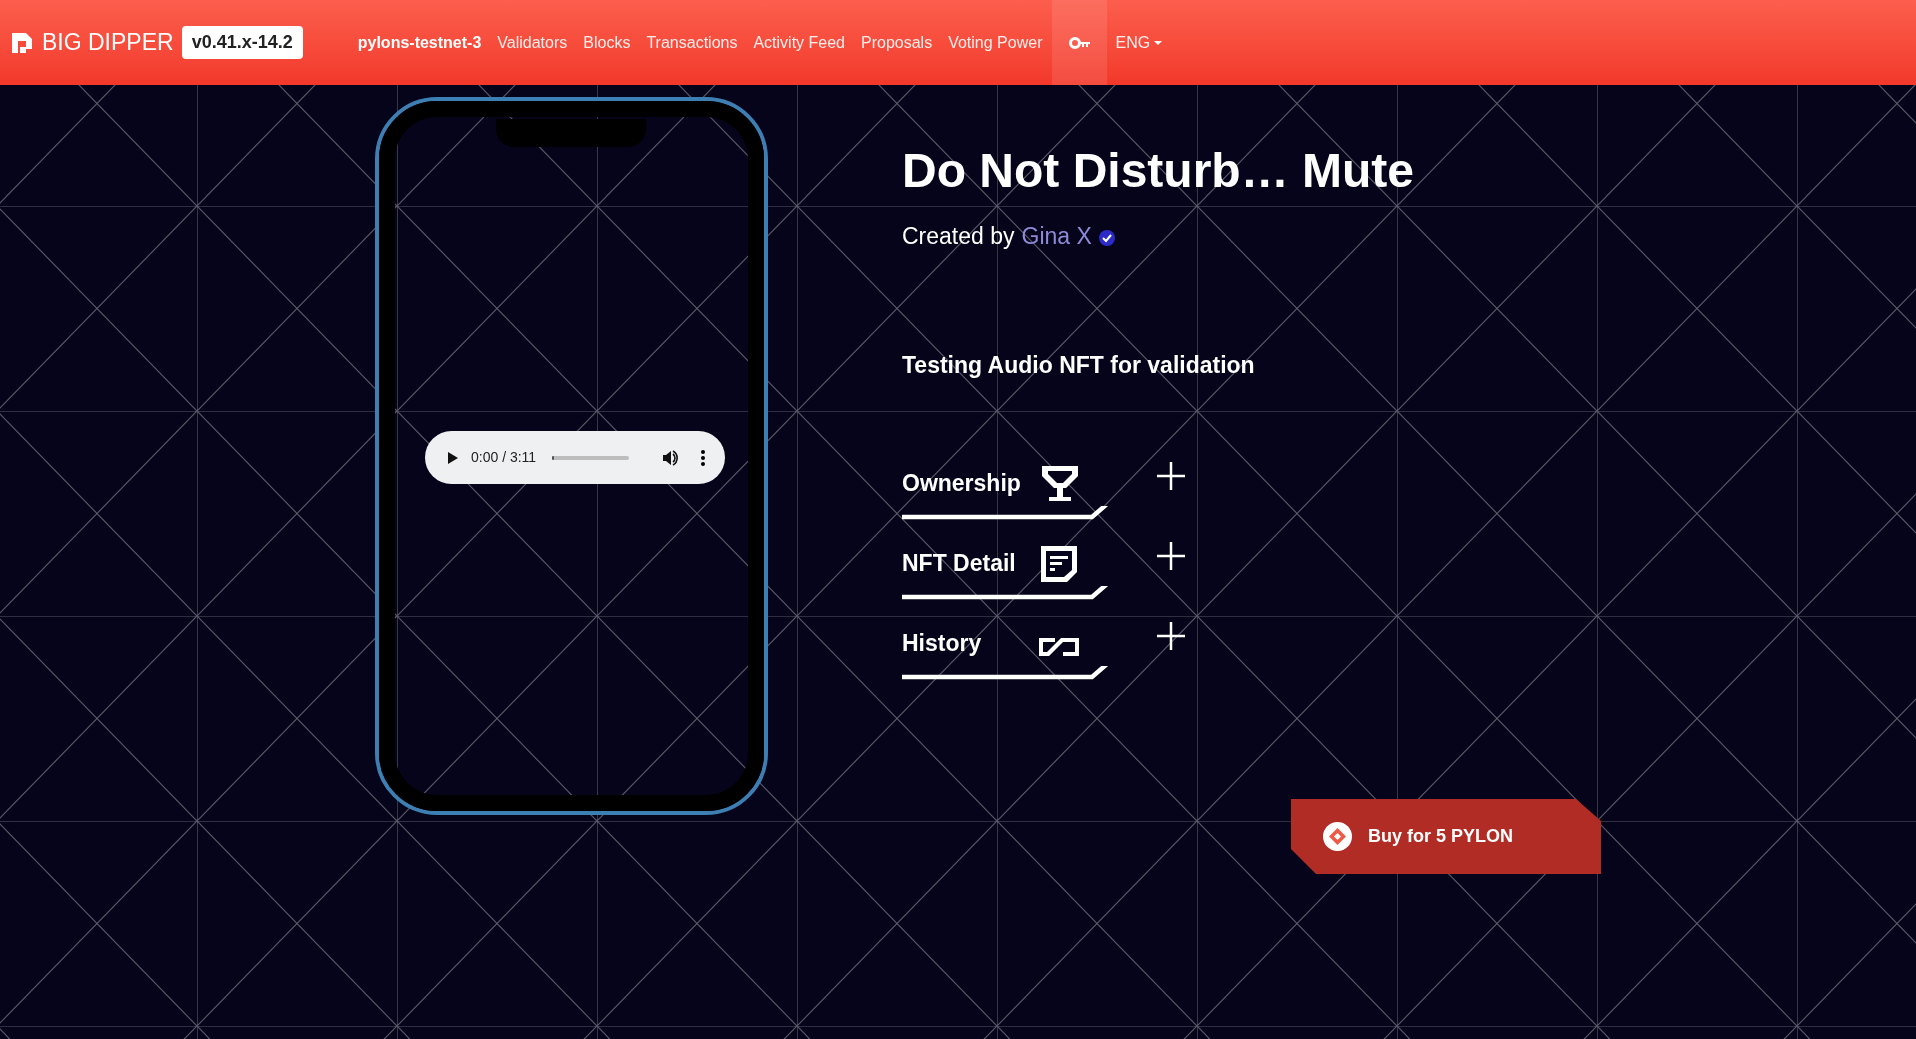 The height and width of the screenshot is (1039, 1916). I want to click on language-dropdown: ENG, so click(1139, 42).